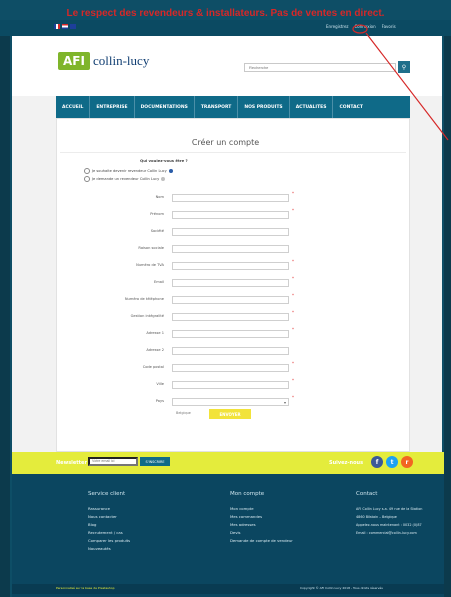 This screenshot has width=451, height=597. What do you see at coordinates (71, 463) in the screenshot?
I see `newsletter-label: Newsletter` at bounding box center [71, 463].